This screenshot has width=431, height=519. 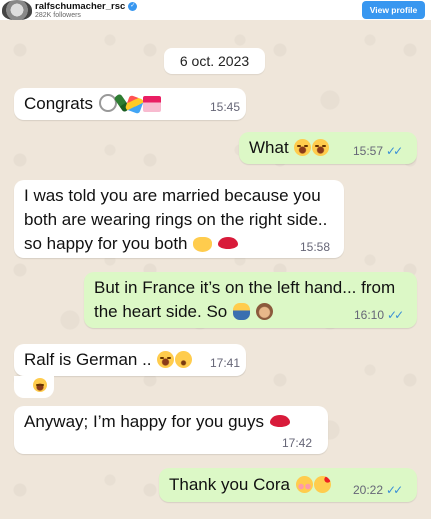 What do you see at coordinates (58, 103) in the screenshot?
I see `message-text: Congrats` at bounding box center [58, 103].